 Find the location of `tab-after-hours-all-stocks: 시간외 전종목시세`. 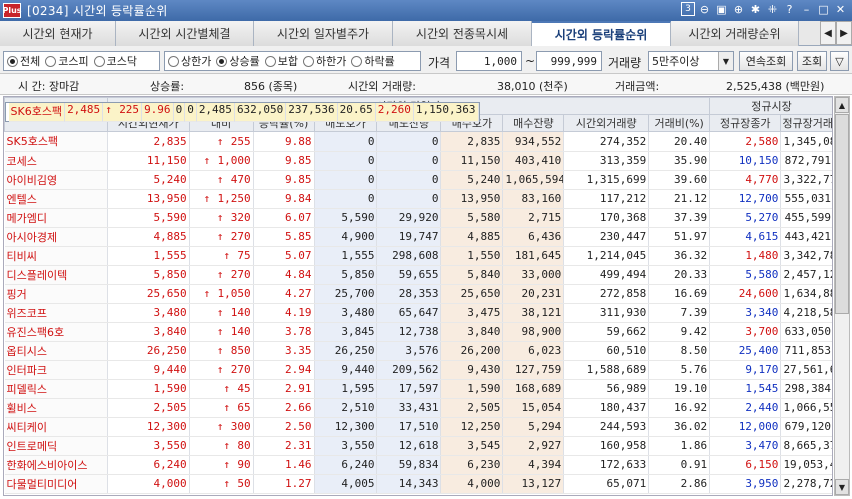

tab-after-hours-all-stocks: 시간외 전종목시세 is located at coordinates (462, 33).